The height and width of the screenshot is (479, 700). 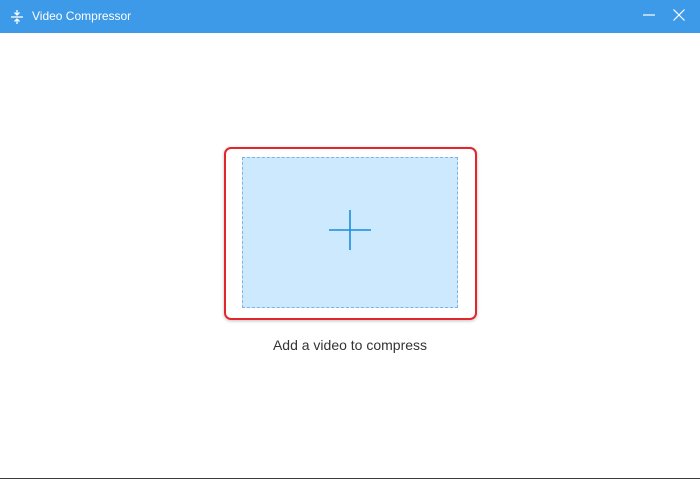 I want to click on close-icon, so click(x=679, y=17).